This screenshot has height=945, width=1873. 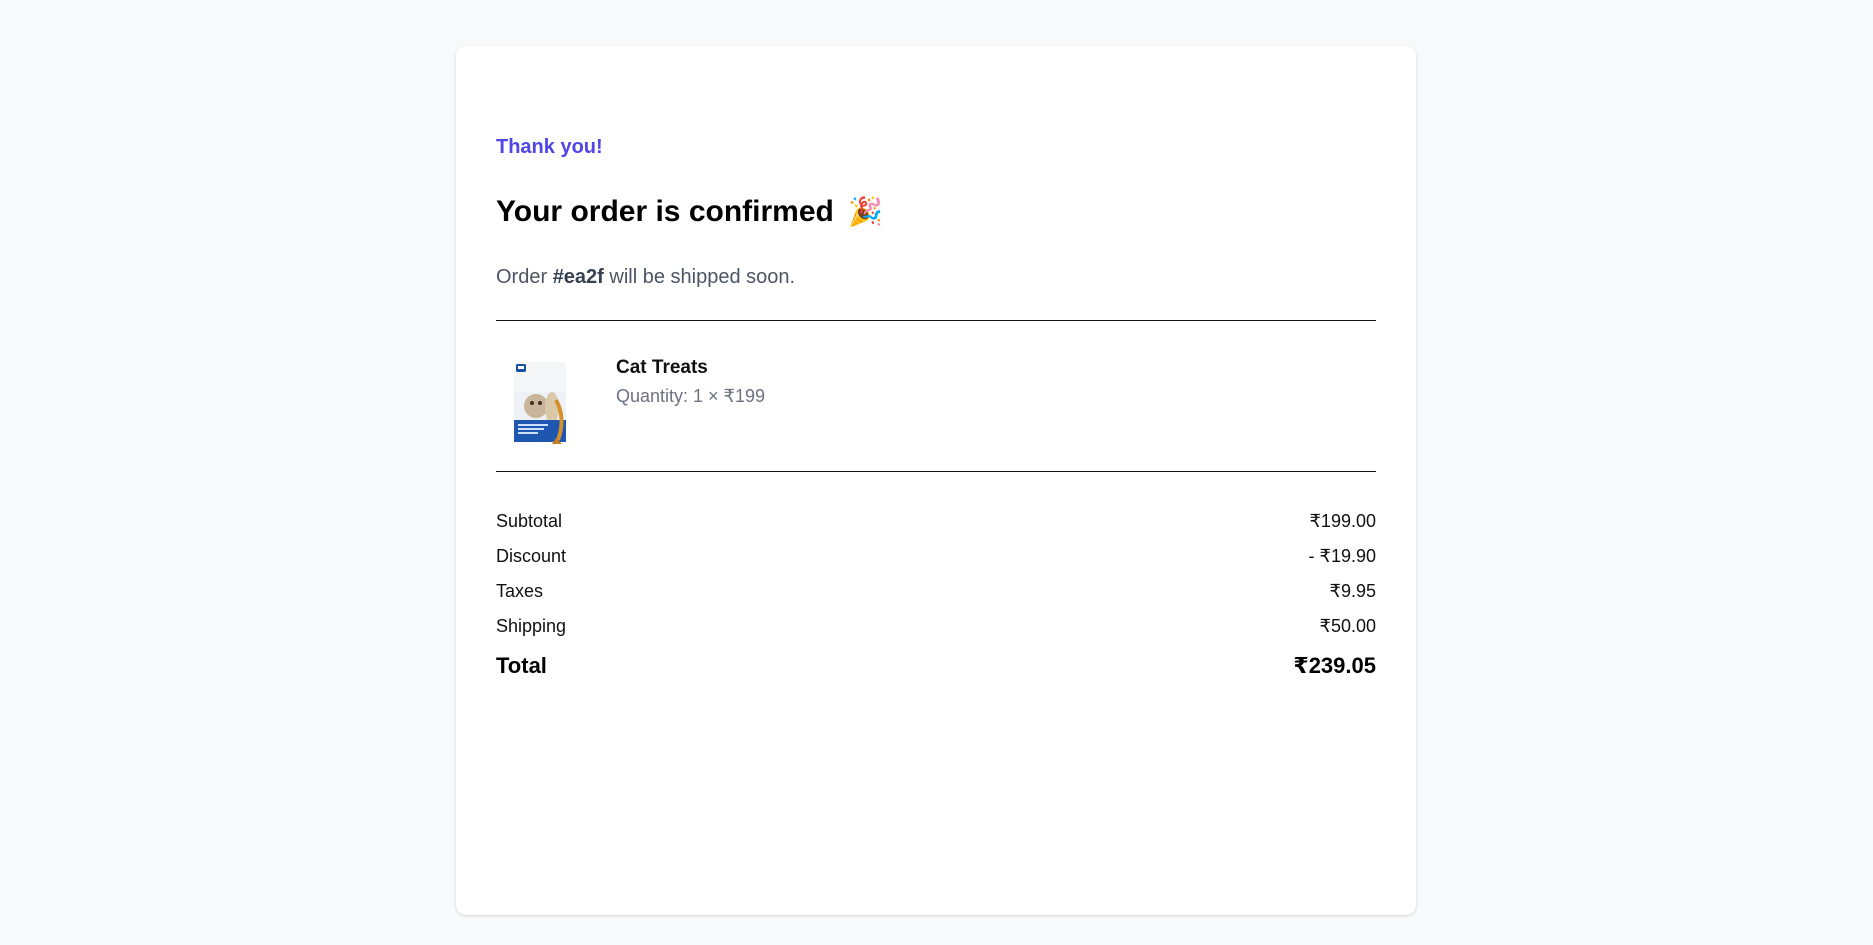 I want to click on divider-top, so click(x=936, y=320).